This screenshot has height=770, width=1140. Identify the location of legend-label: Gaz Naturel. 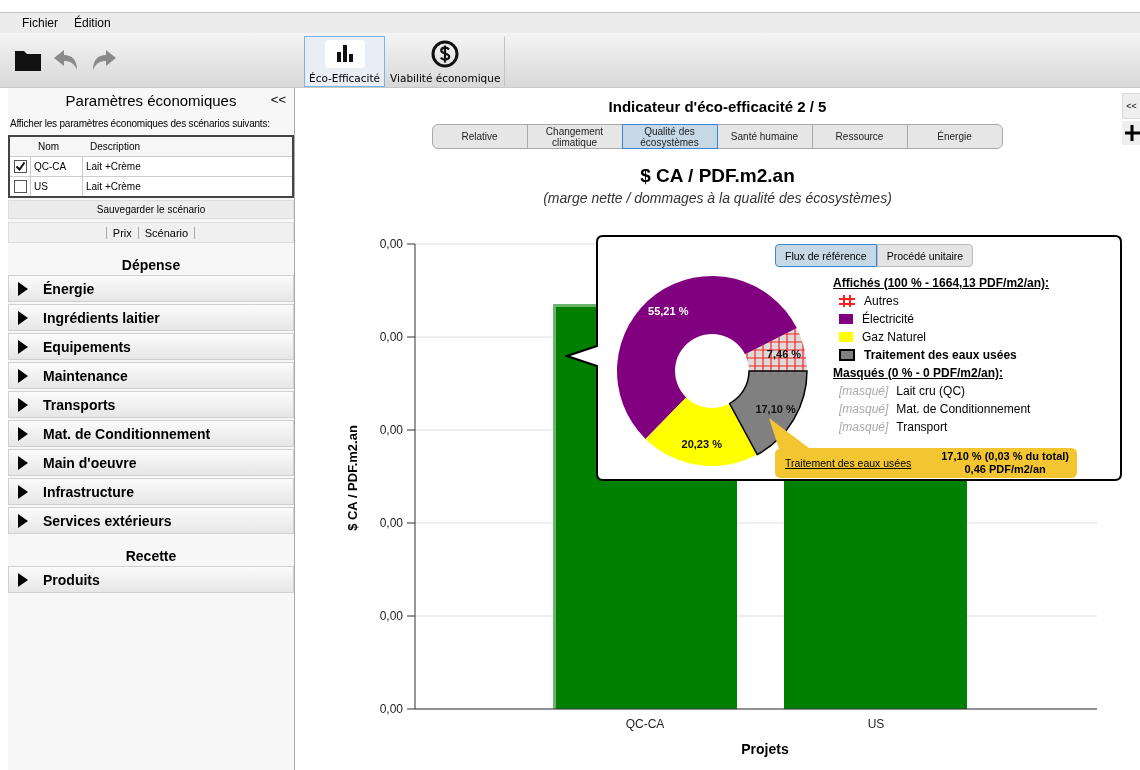
(894, 337).